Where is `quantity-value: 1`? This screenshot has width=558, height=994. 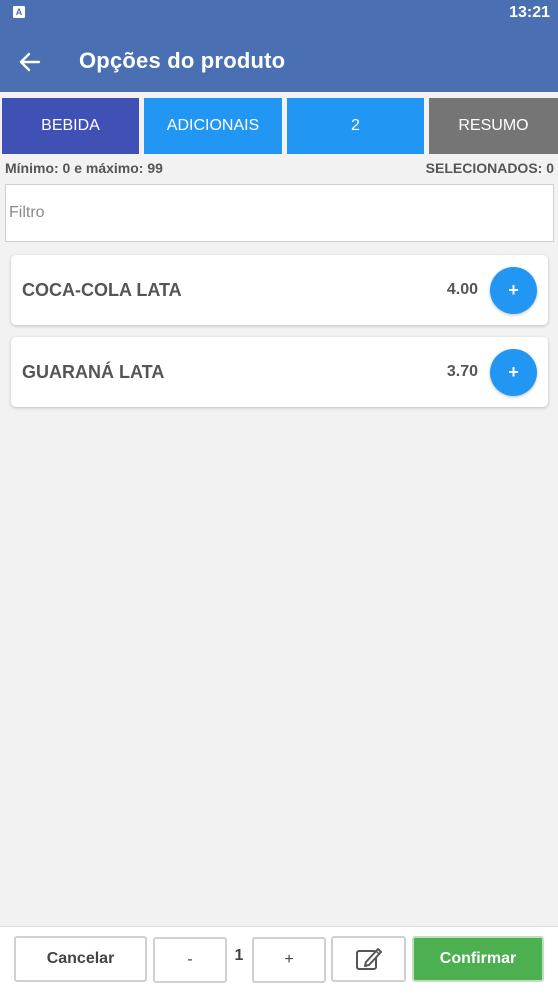 quantity-value: 1 is located at coordinates (239, 955).